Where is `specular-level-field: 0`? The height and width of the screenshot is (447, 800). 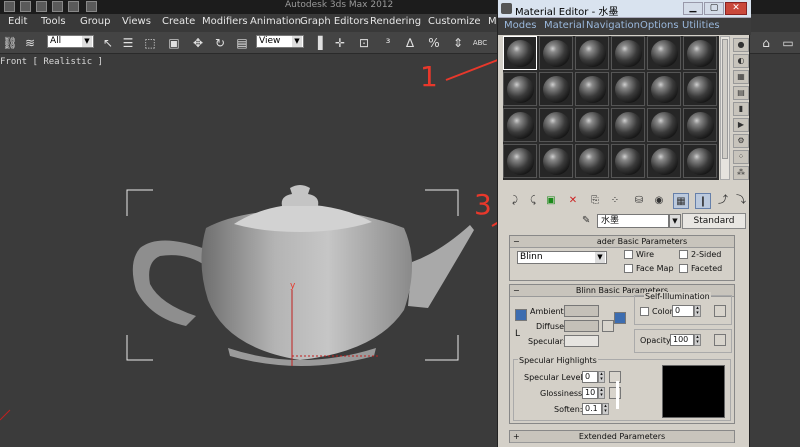
specular-level-field: 0 is located at coordinates (590, 377).